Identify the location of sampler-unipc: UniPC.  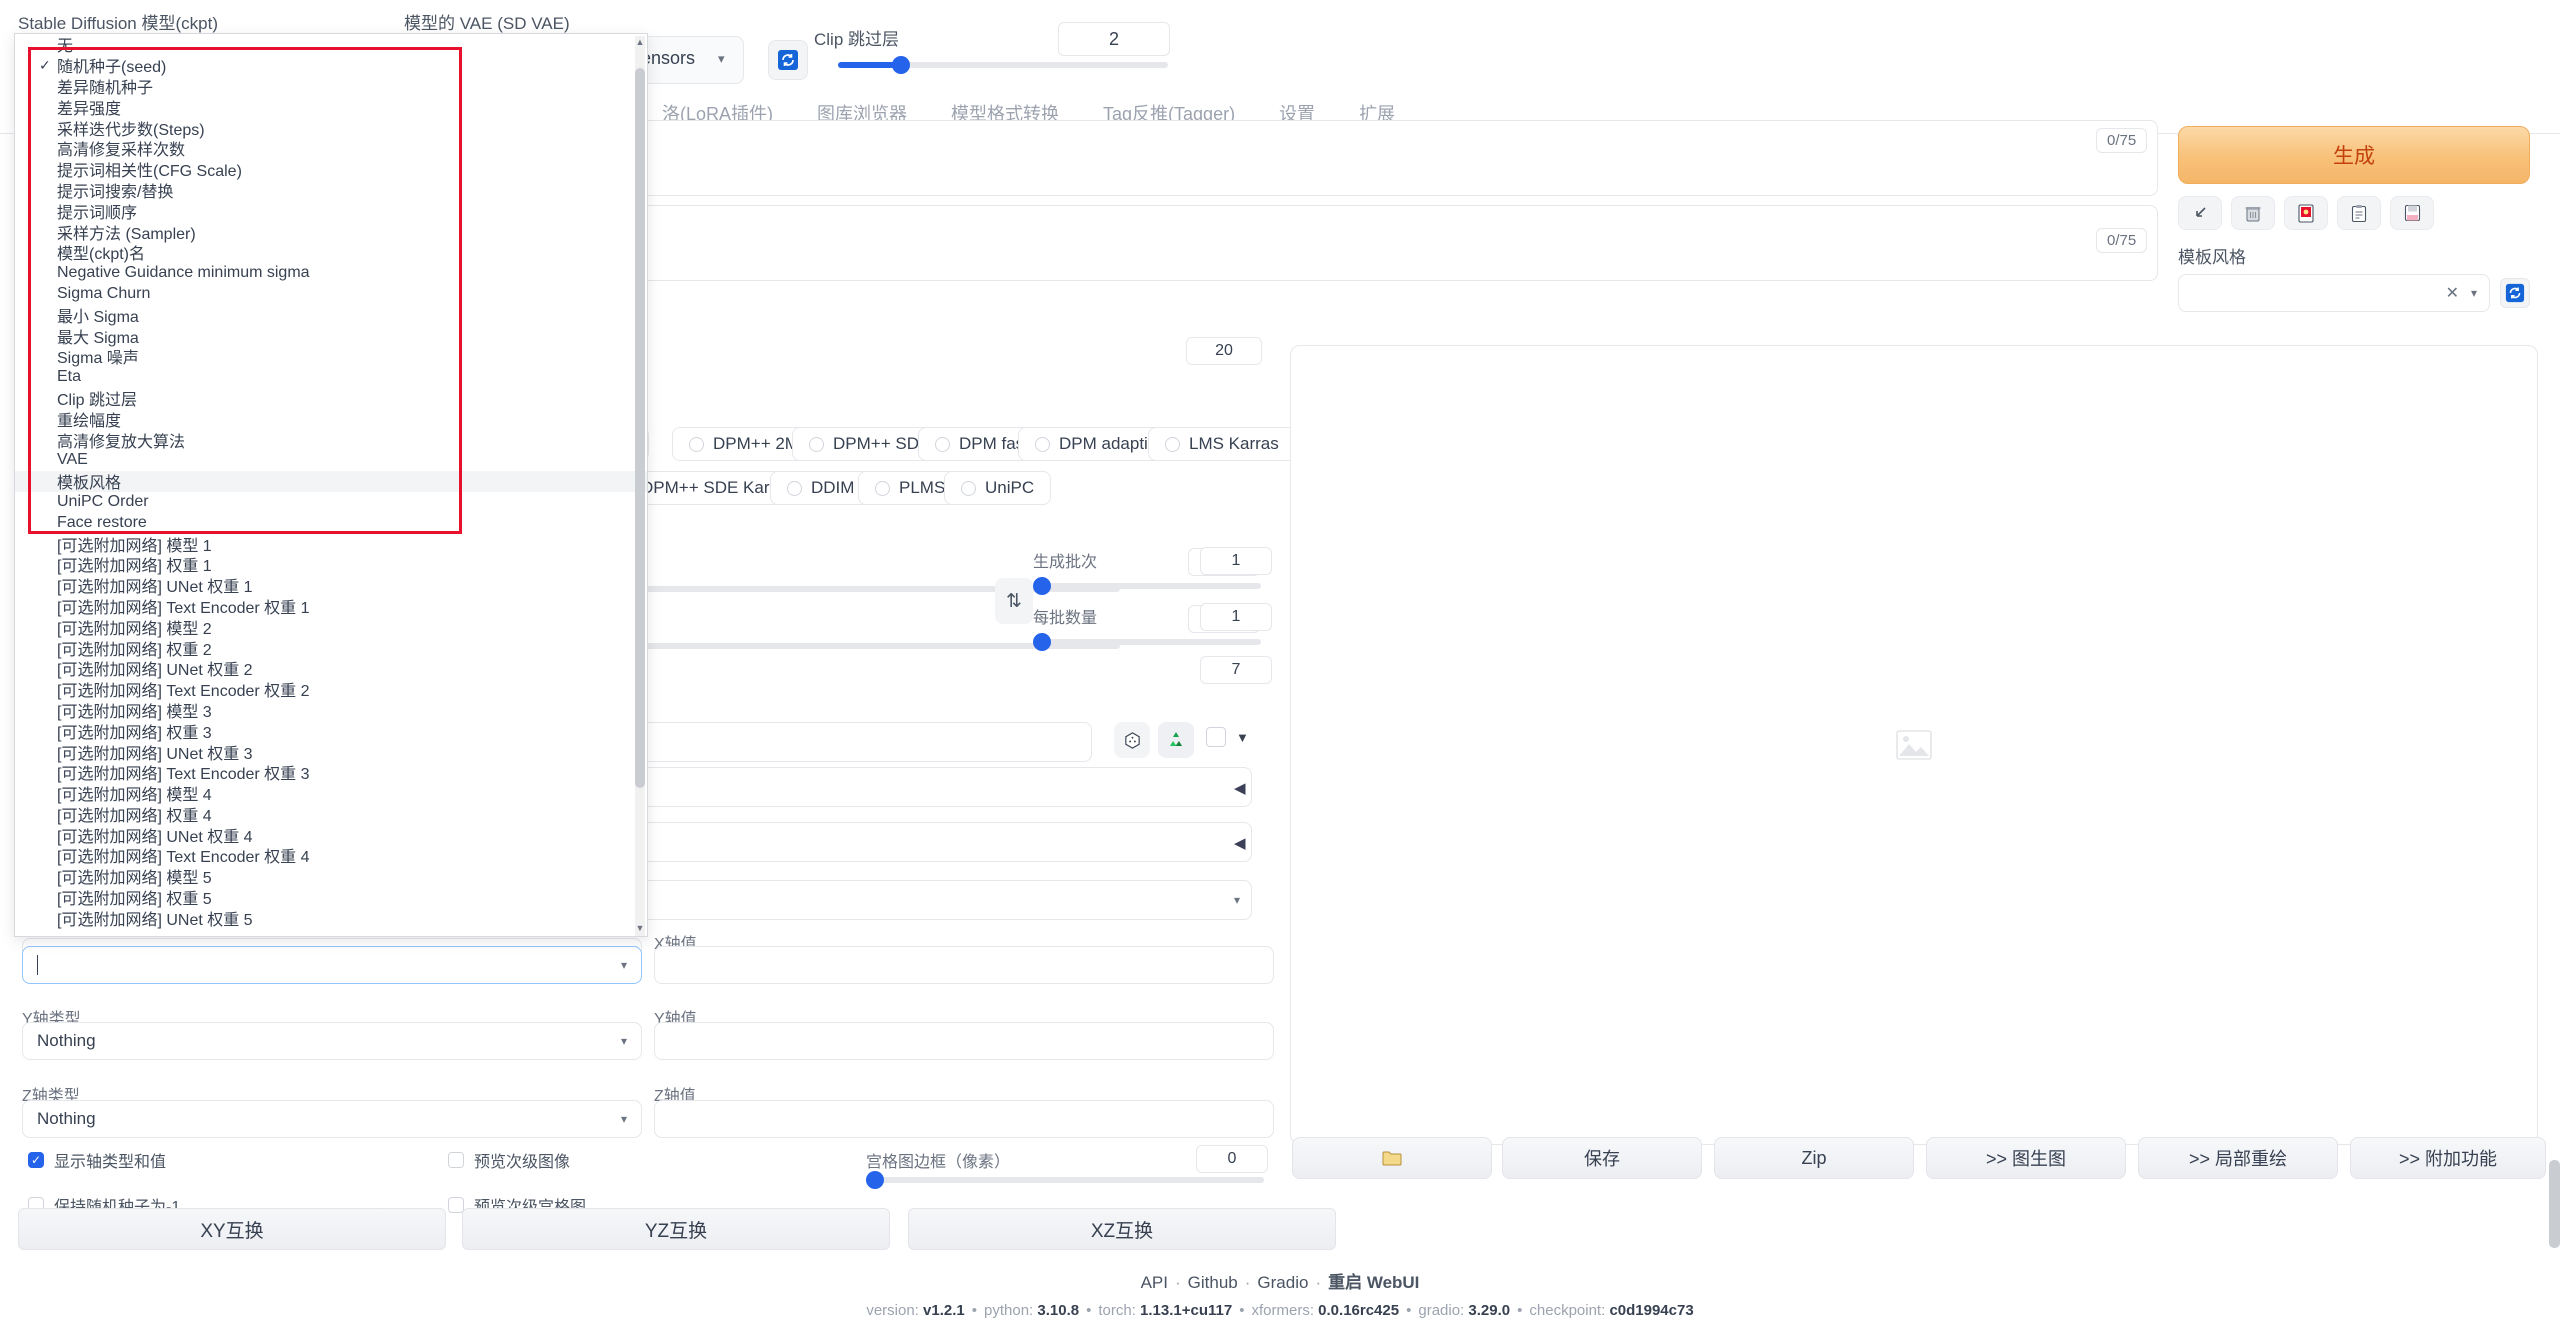
(998, 488).